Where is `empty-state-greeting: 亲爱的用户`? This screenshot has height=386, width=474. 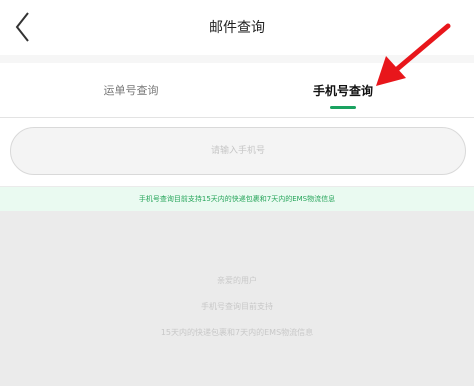 empty-state-greeting: 亲爱的用户 is located at coordinates (237, 280).